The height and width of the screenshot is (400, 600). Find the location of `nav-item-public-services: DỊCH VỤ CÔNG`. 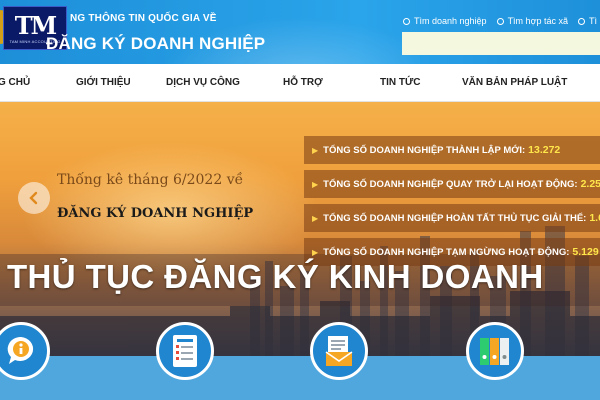

nav-item-public-services: DỊCH VỤ CÔNG is located at coordinates (203, 83).